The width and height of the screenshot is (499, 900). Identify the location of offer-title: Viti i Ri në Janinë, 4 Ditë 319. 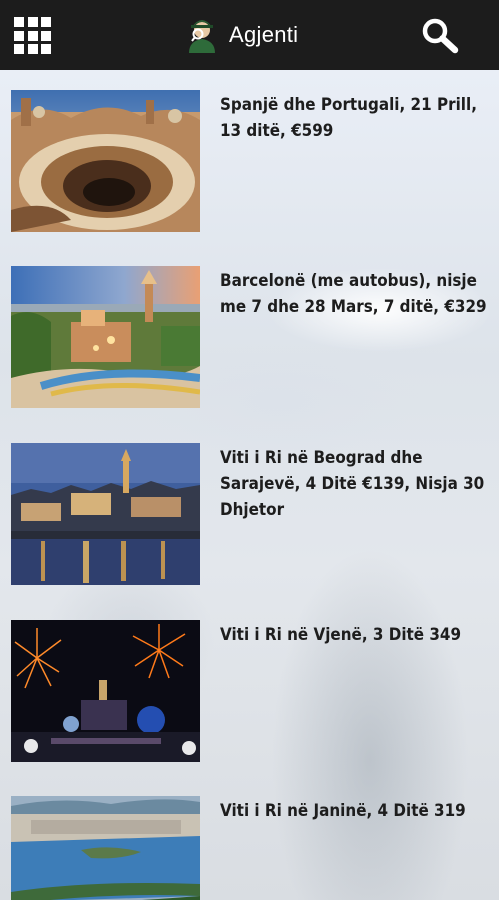
(355, 811).